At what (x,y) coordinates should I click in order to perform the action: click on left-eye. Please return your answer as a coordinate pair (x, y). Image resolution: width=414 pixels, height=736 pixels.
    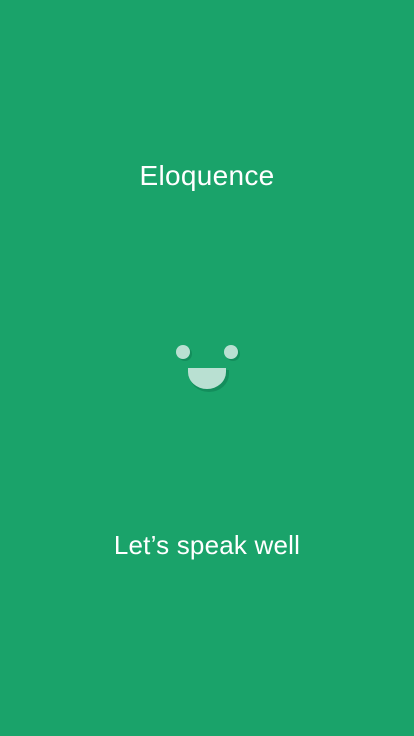
    Looking at the image, I should click on (183, 352).